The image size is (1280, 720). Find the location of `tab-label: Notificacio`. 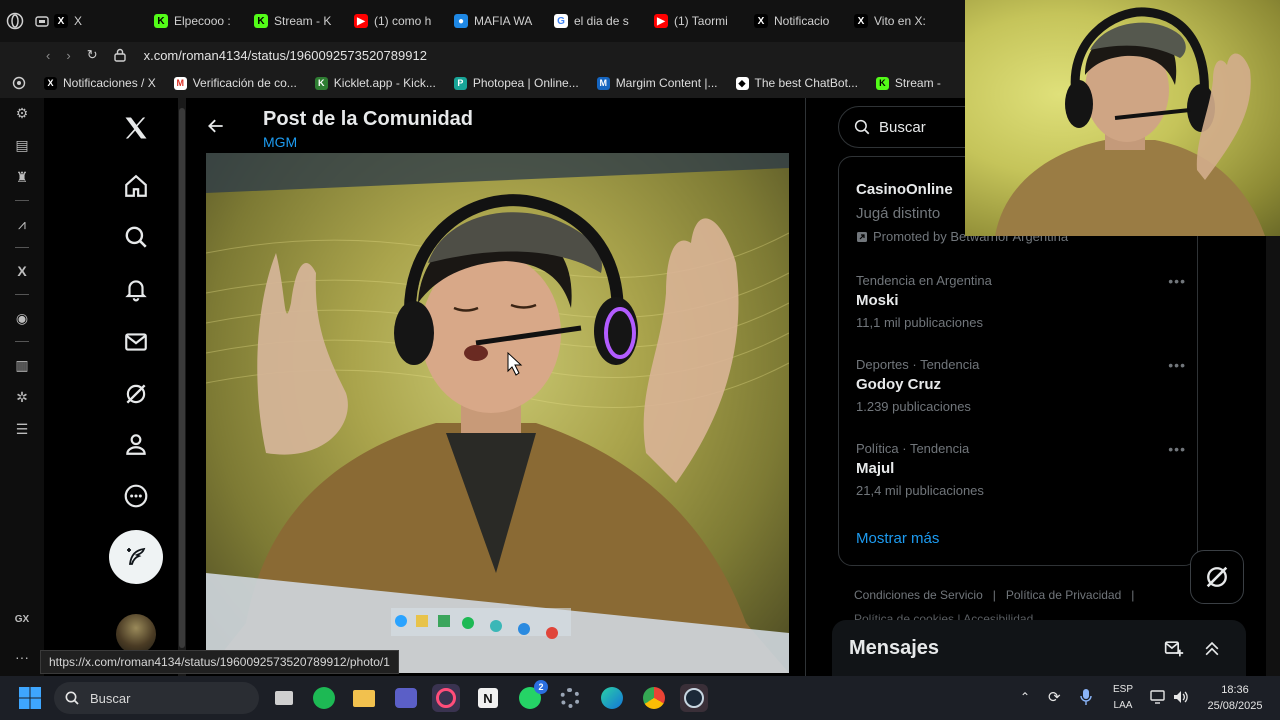

tab-label: Notificacio is located at coordinates (802, 21).